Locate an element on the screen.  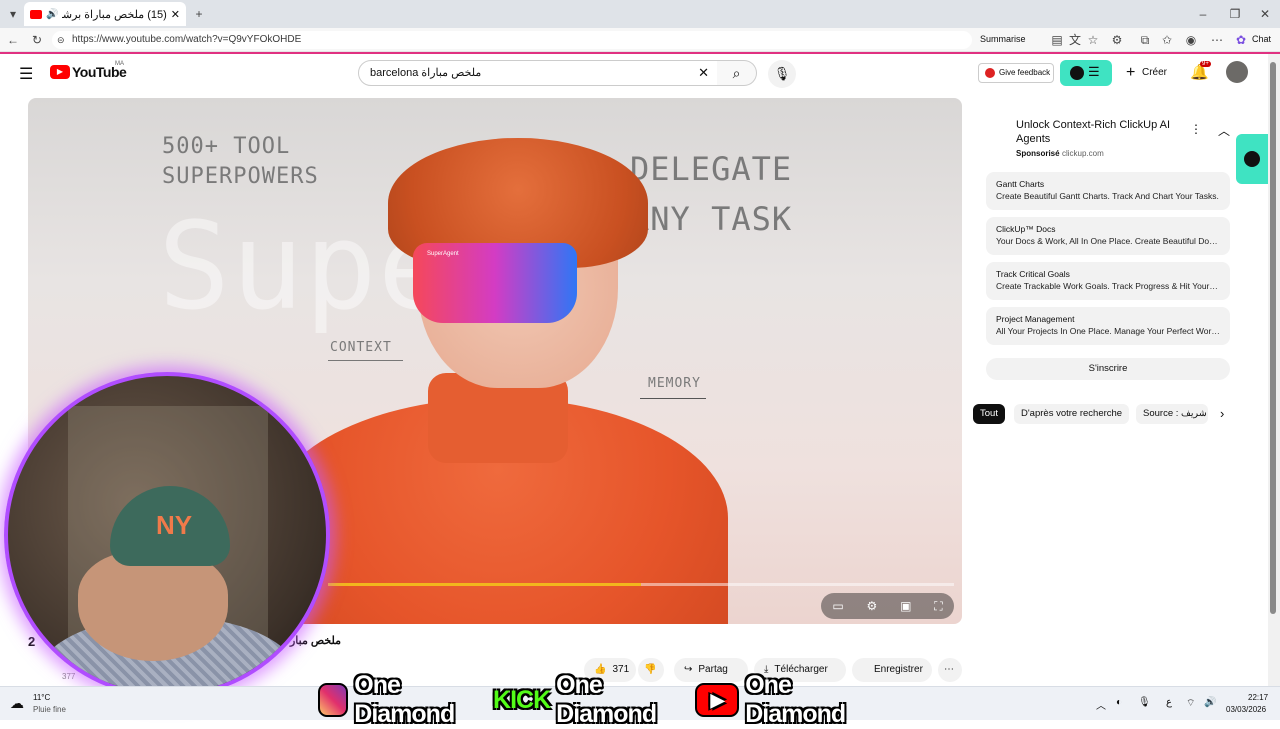
voice-search-button: 🎙 is located at coordinates (782, 74).